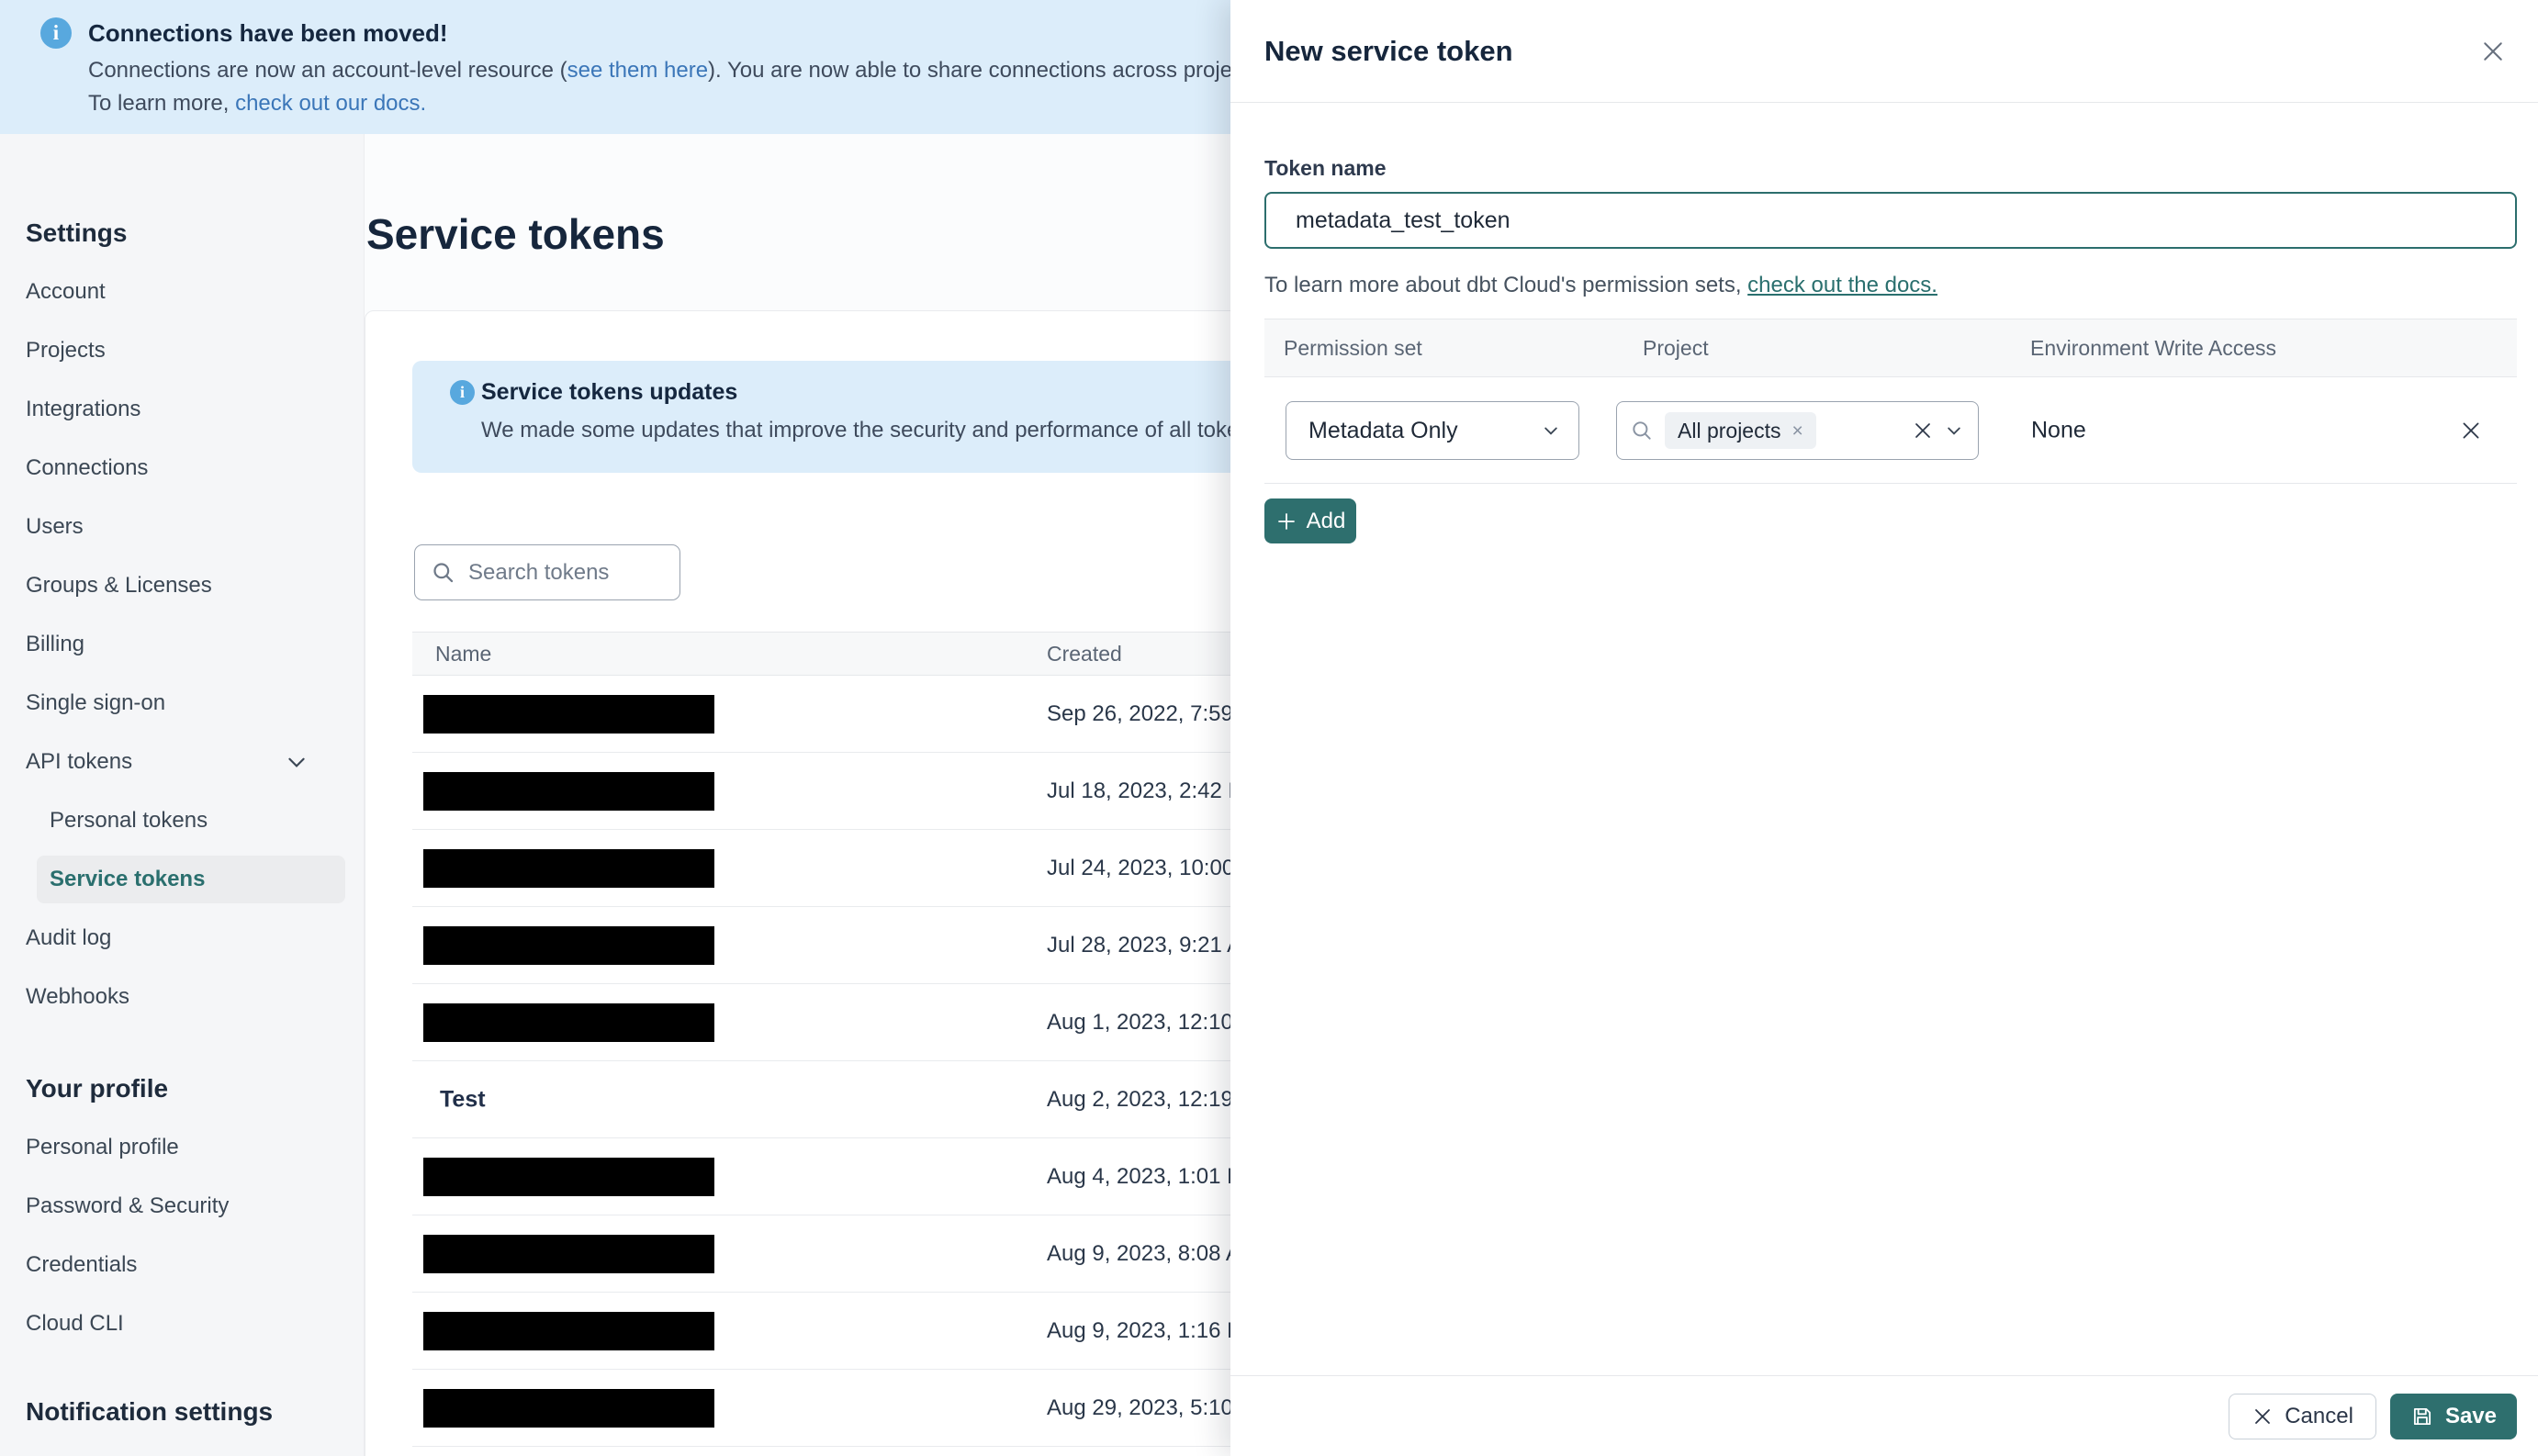 This screenshot has height=1456, width=2538. What do you see at coordinates (2471, 430) in the screenshot?
I see `remove-row-icon` at bounding box center [2471, 430].